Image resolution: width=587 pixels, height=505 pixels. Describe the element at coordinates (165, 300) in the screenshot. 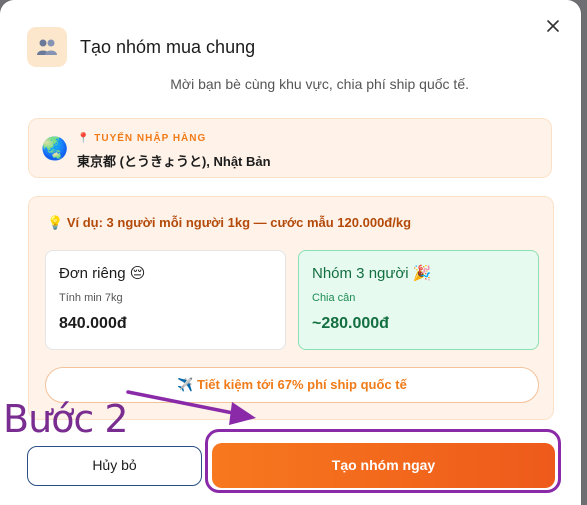

I see `single-order-card: Đơn riêng 😔 Tính min 7kg 840.000đ` at that location.